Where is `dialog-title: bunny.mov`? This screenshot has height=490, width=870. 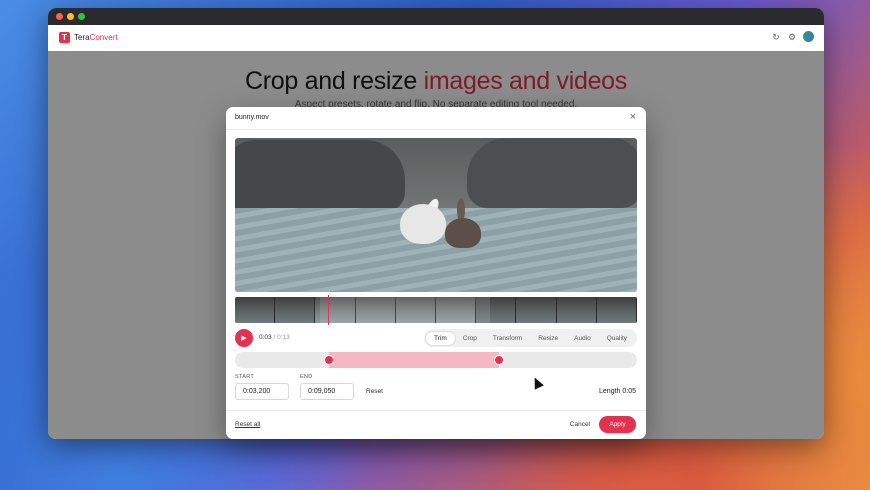
dialog-title: bunny.mov is located at coordinates (252, 117).